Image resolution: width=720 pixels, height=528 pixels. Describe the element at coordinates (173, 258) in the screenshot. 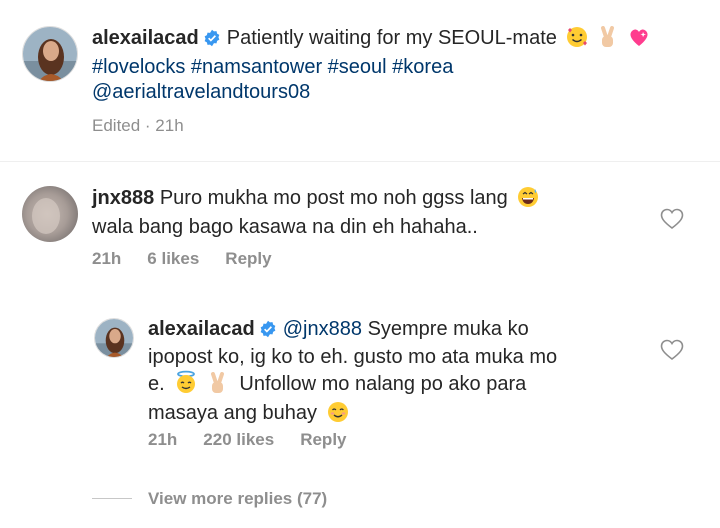

I see `comment-likes: 6 likes` at that location.